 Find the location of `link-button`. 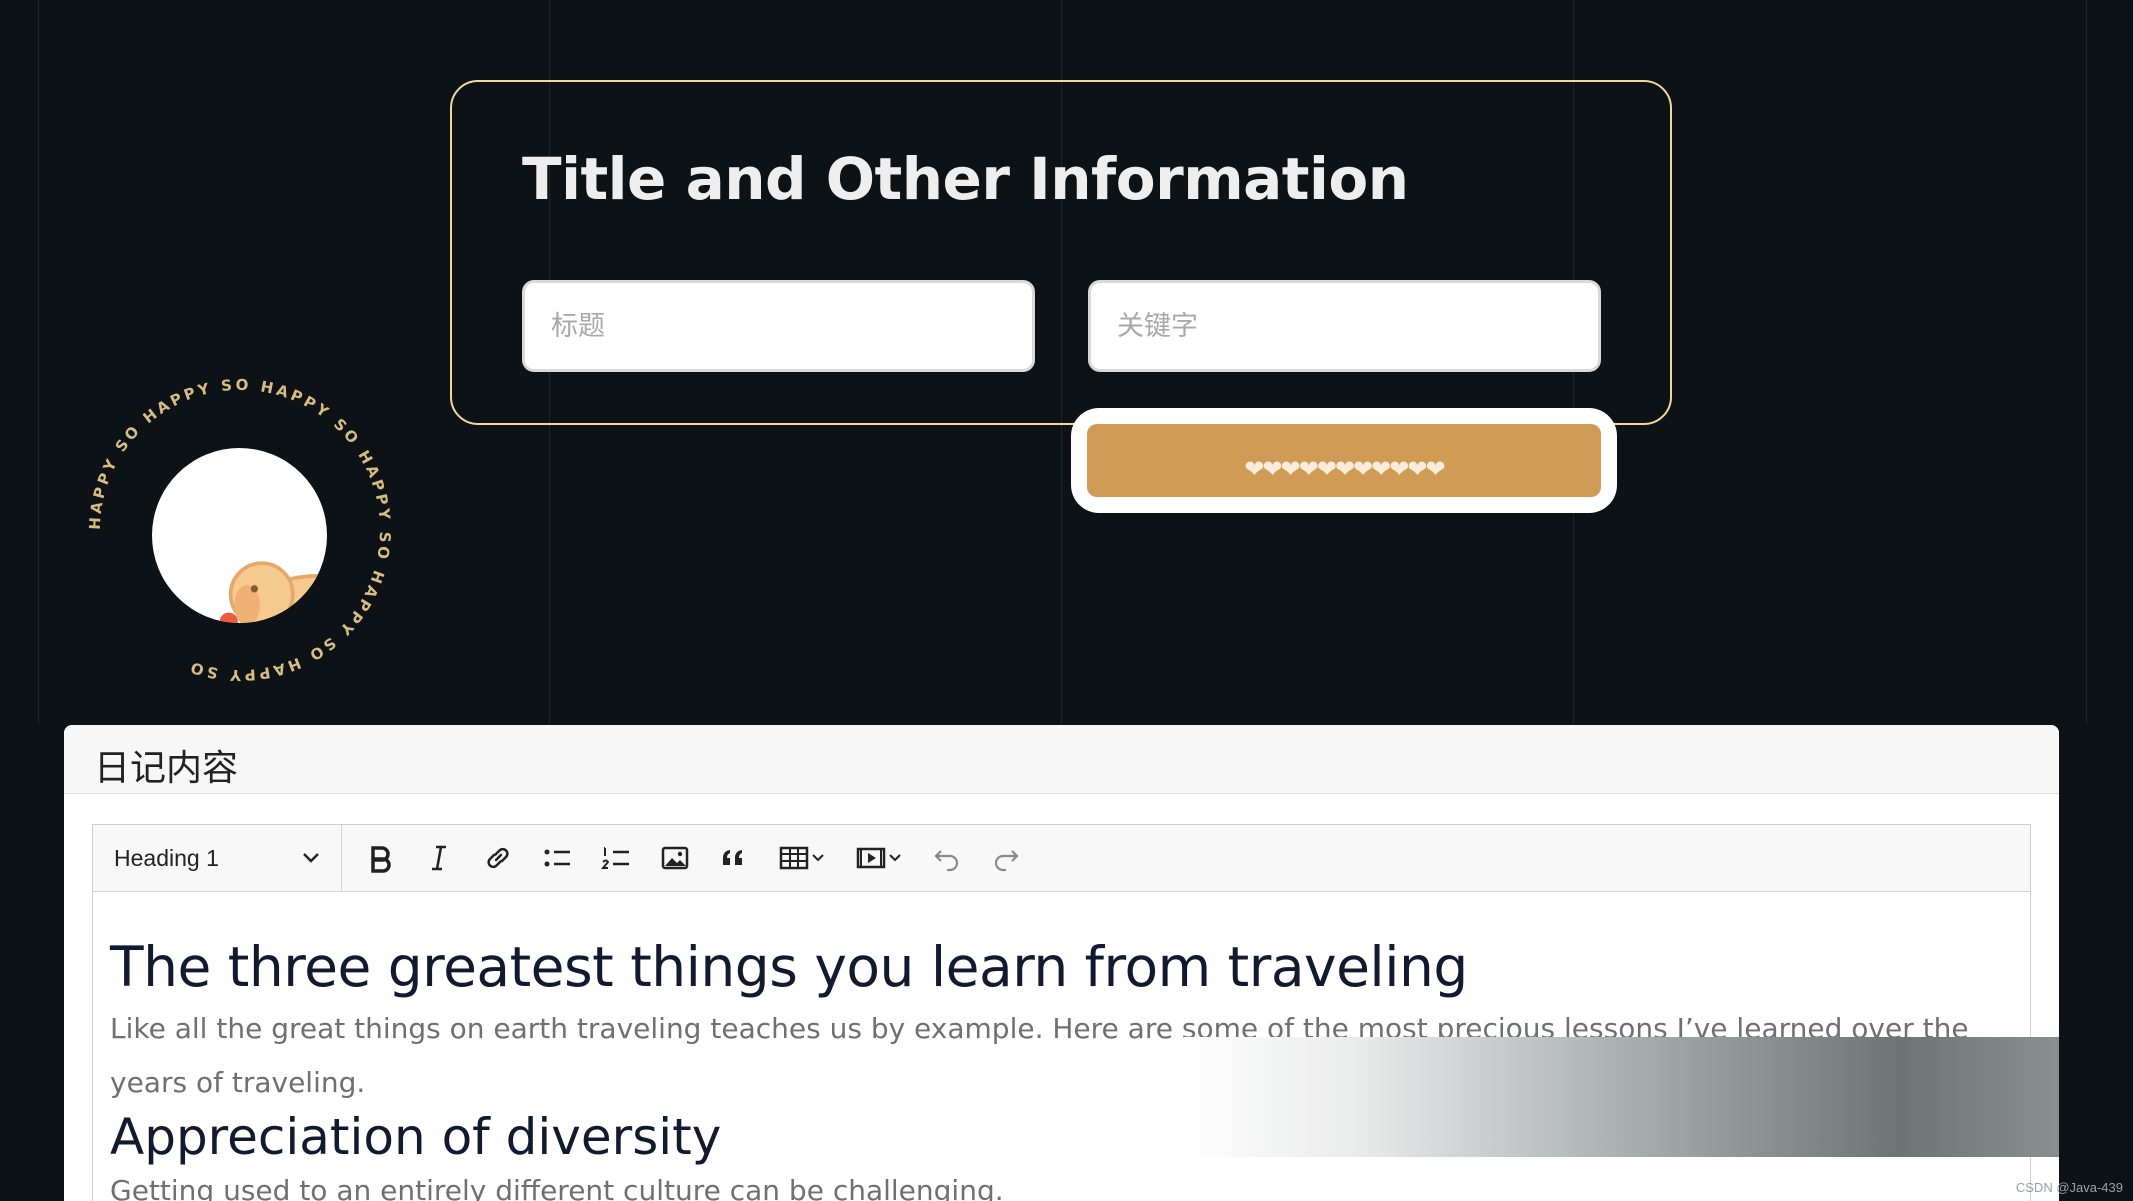

link-button is located at coordinates (497, 858).